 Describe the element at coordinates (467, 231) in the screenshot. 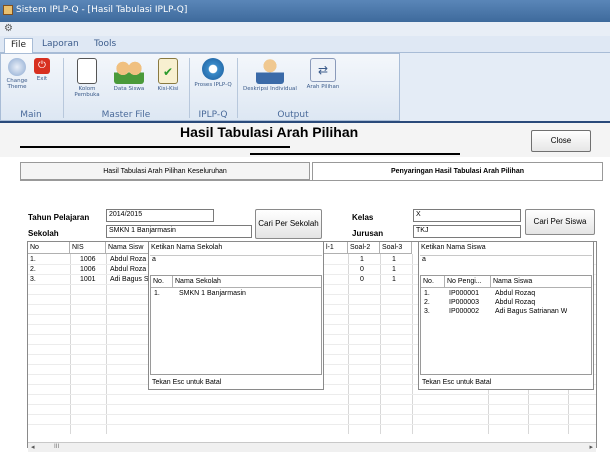

I see `jurusan-input: TKJ` at that location.